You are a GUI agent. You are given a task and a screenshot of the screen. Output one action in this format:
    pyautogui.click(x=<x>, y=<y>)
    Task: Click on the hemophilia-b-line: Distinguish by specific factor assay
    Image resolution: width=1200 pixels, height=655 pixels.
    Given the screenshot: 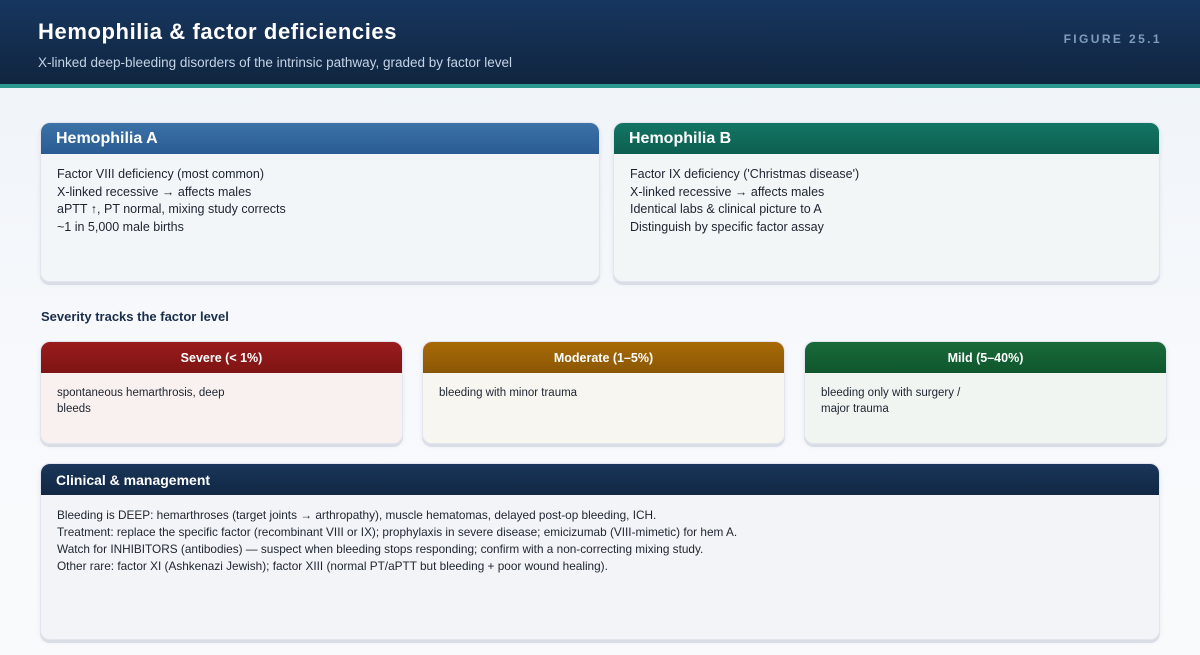 What is the action you would take?
    pyautogui.click(x=727, y=226)
    